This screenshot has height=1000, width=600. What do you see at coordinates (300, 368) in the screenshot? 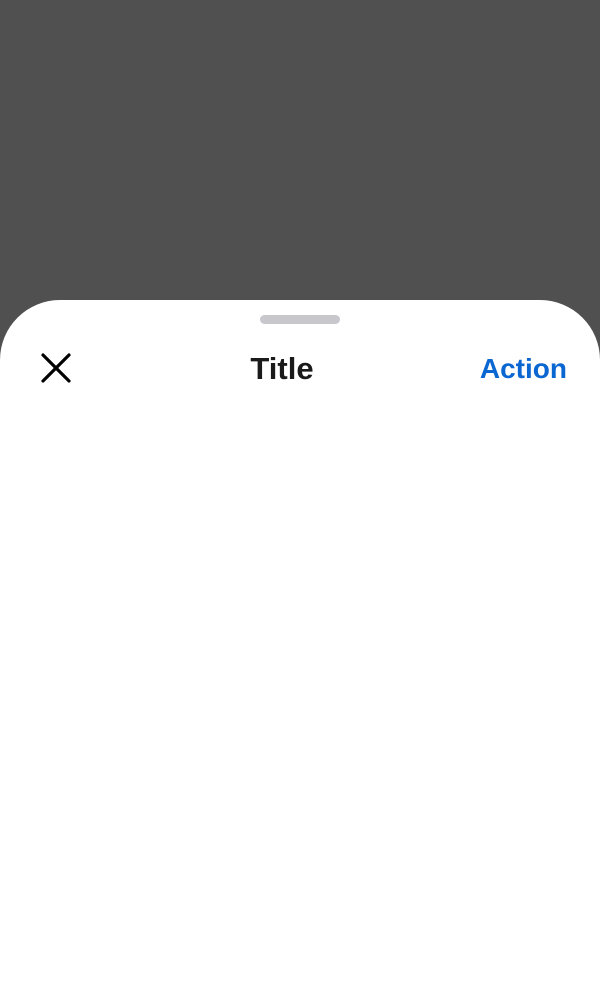
I see `sheet-header: Title Action` at bounding box center [300, 368].